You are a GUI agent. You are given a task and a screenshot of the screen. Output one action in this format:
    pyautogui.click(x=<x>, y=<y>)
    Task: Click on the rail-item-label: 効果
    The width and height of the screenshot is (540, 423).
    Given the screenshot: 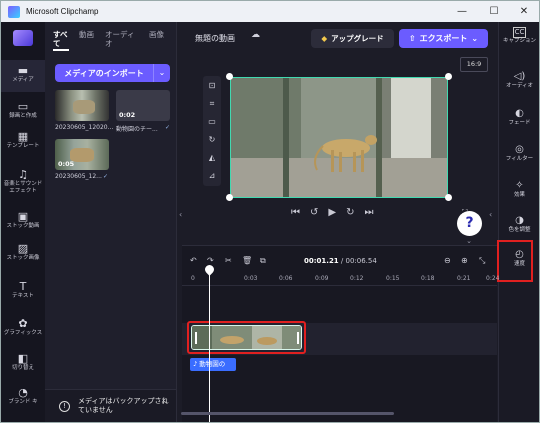 What is the action you would take?
    pyautogui.click(x=519, y=195)
    